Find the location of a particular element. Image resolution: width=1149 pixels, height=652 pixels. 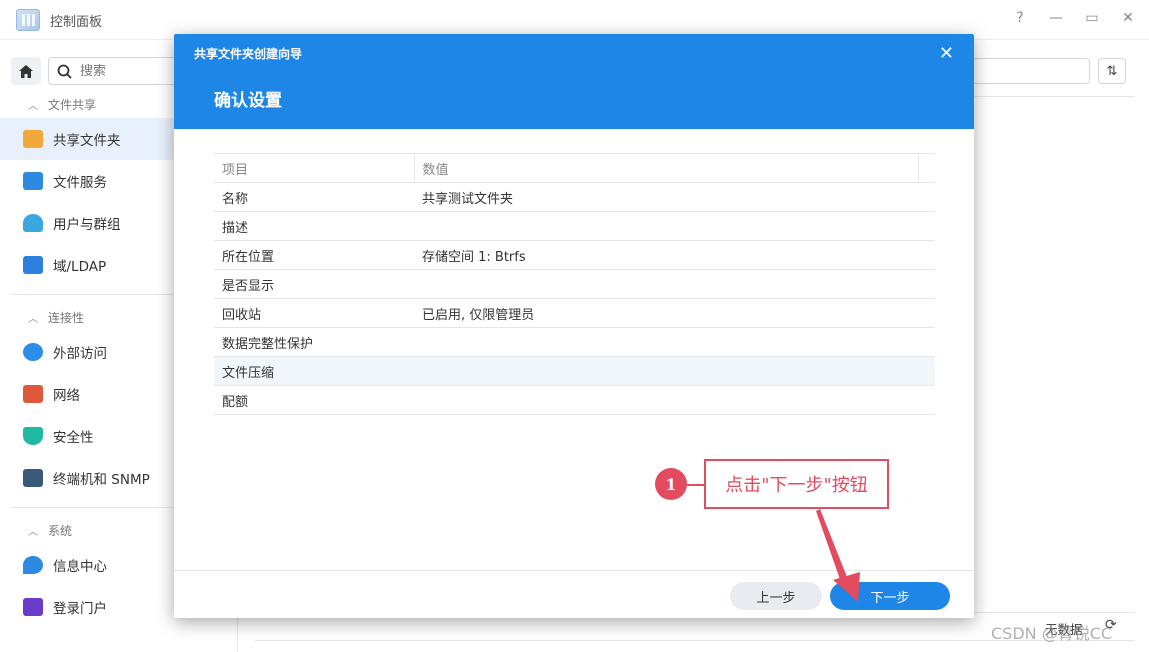

annotation-callout: 点击"下一步"按钮 is located at coordinates (796, 484).